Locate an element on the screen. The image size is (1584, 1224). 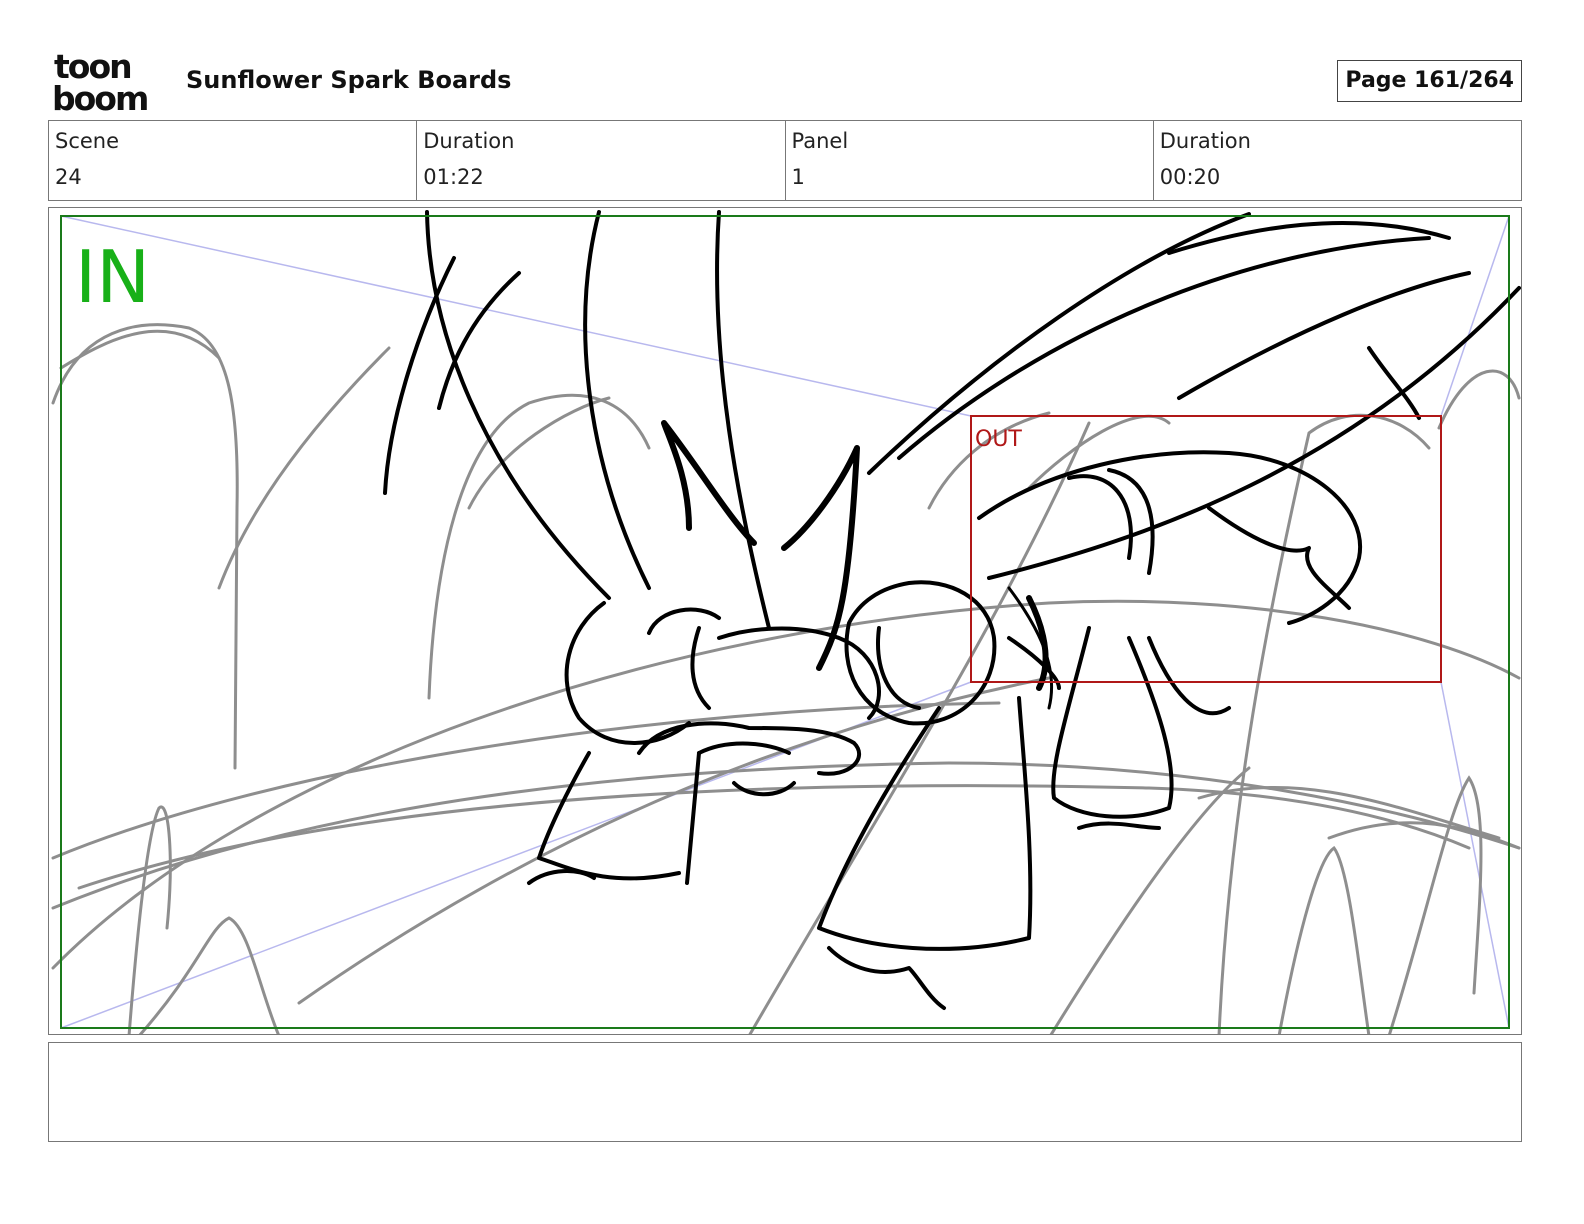
panel-cell: Panel 1 is located at coordinates (970, 160).